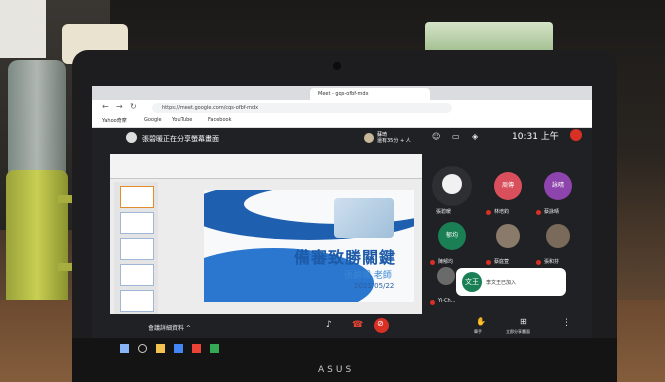 The width and height of the screenshot is (665, 382). What do you see at coordinates (178, 348) in the screenshot?
I see `edge-icon` at bounding box center [178, 348].